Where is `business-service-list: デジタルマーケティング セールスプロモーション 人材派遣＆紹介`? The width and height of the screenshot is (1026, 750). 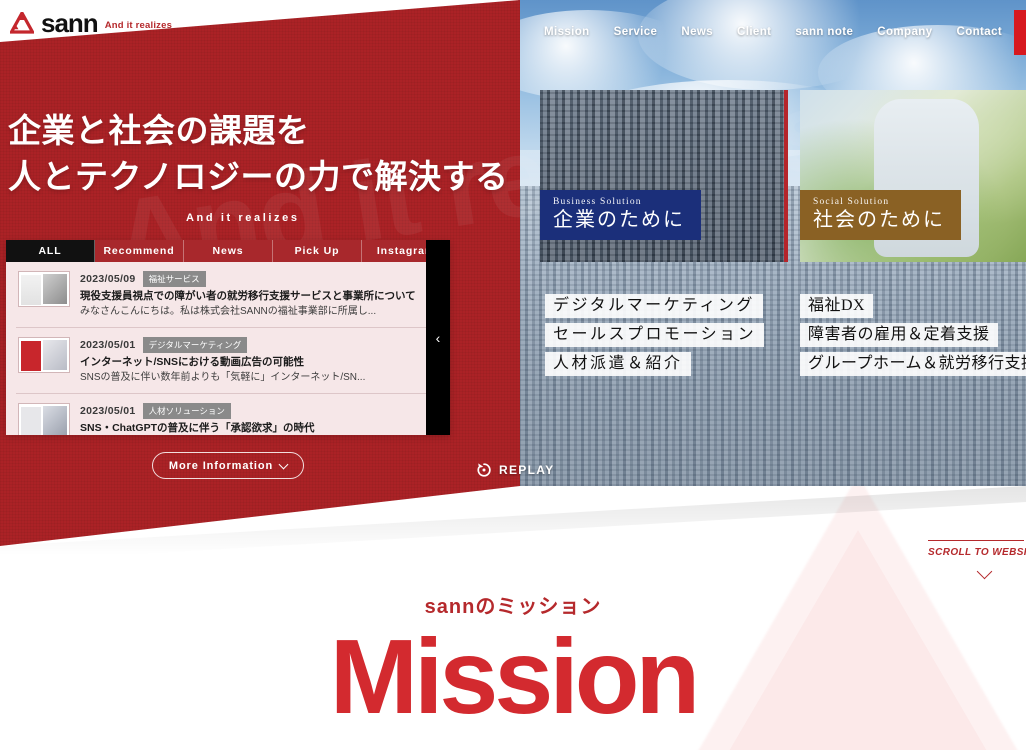
business-service-list: デジタルマーケティング セールスプロモーション 人材派遣＆紹介 is located at coordinates (655, 335).